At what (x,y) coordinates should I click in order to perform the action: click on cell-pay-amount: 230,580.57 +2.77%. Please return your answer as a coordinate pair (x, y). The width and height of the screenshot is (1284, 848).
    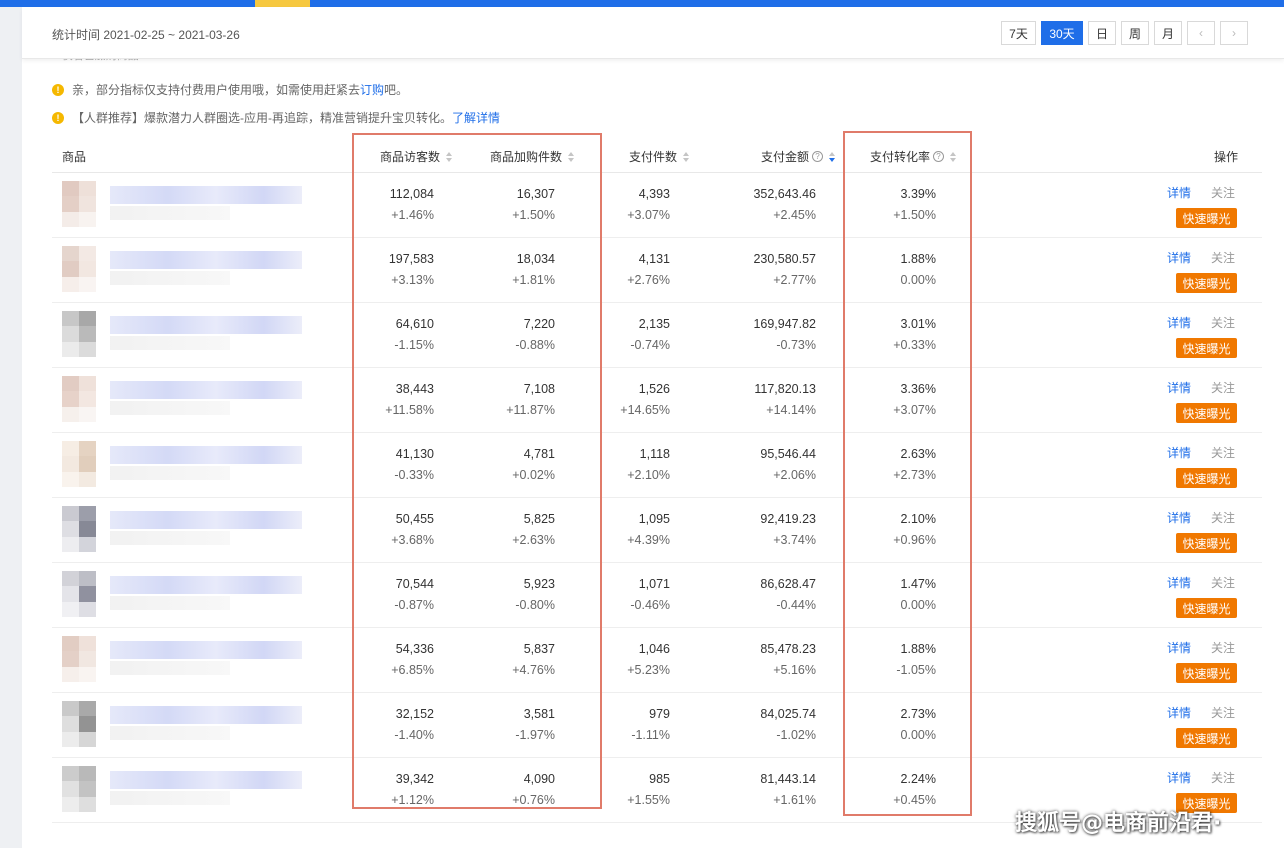
    Looking at the image, I should click on (784, 270).